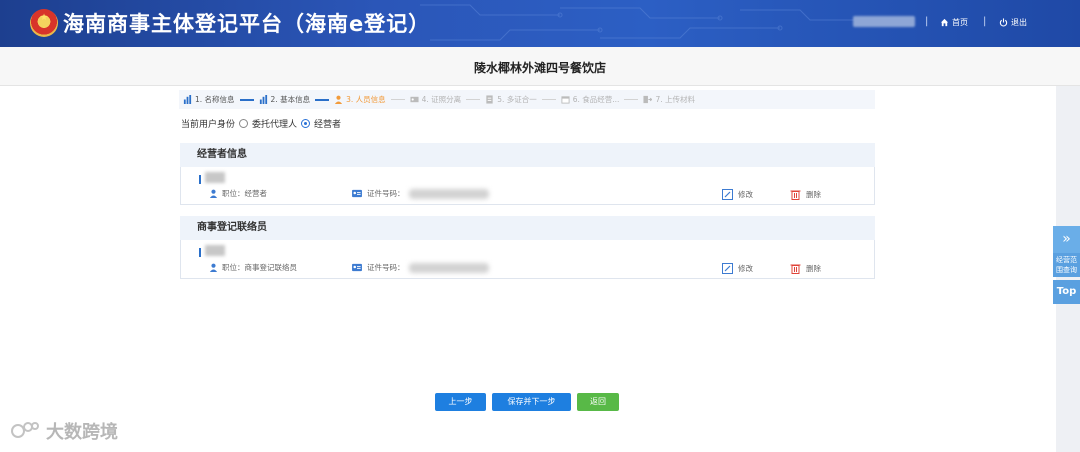 The width and height of the screenshot is (1080, 452). Describe the element at coordinates (247, 24) in the screenshot. I see `site-title: 海南商事主体登记平台（海南e登记）` at that location.